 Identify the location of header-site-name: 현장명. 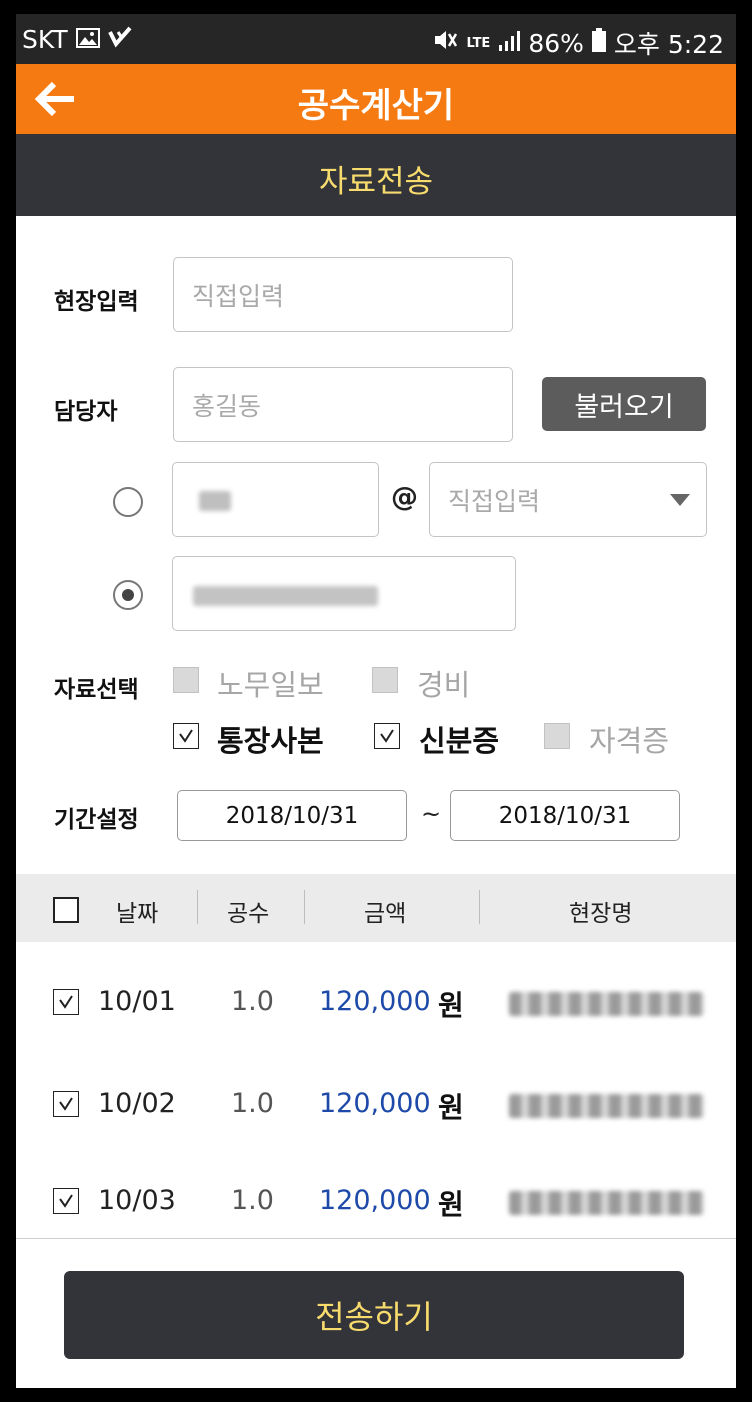
(601, 914).